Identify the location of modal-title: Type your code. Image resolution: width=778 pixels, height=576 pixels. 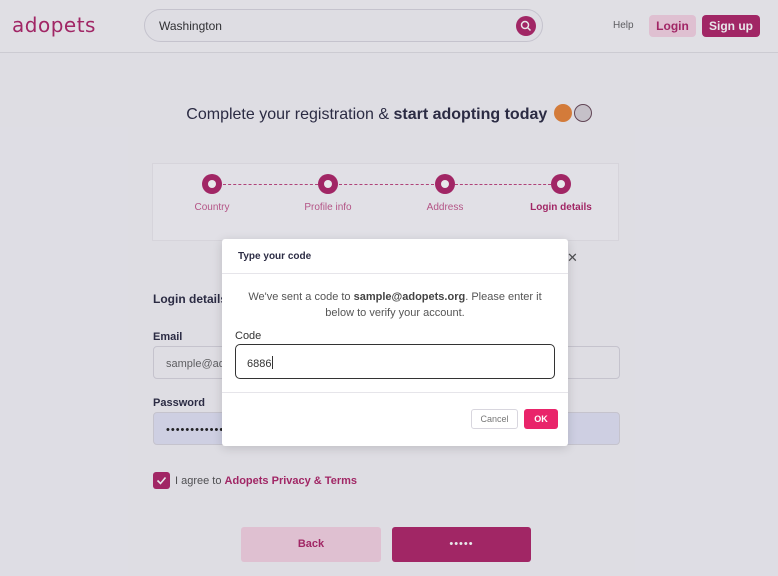
(275, 256).